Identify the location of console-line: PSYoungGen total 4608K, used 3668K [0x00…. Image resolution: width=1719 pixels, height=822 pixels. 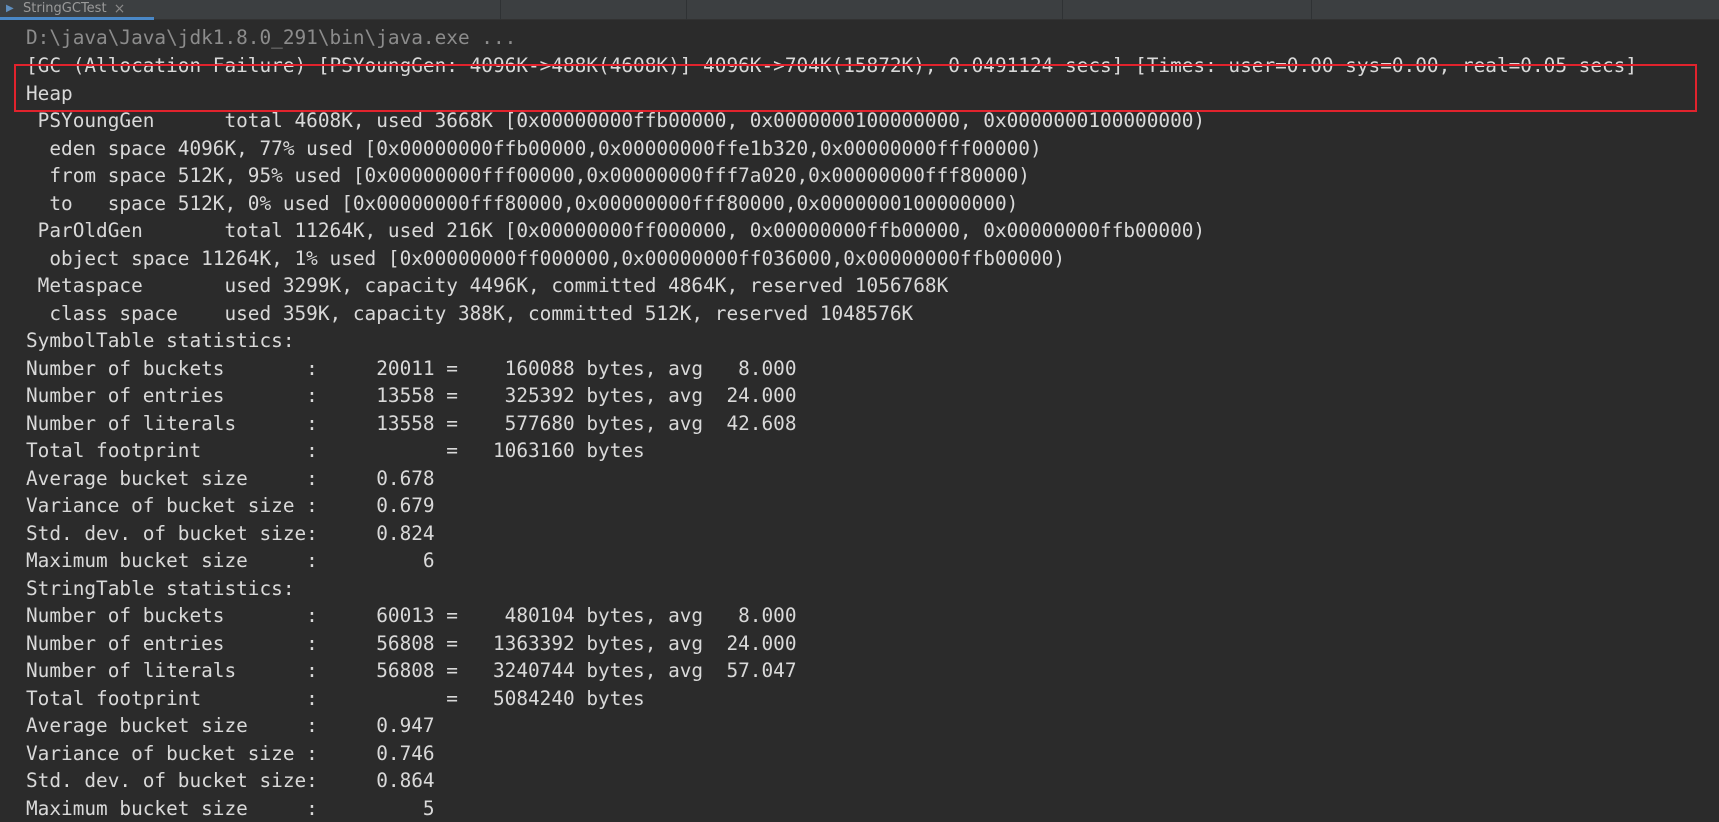
(616, 120).